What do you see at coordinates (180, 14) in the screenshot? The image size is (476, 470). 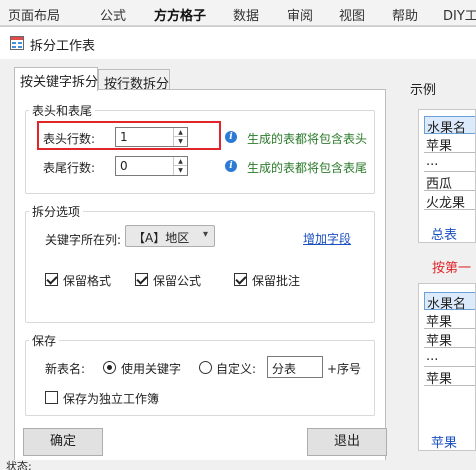 I see `ribbon-tab-fangfang: 方方格子` at bounding box center [180, 14].